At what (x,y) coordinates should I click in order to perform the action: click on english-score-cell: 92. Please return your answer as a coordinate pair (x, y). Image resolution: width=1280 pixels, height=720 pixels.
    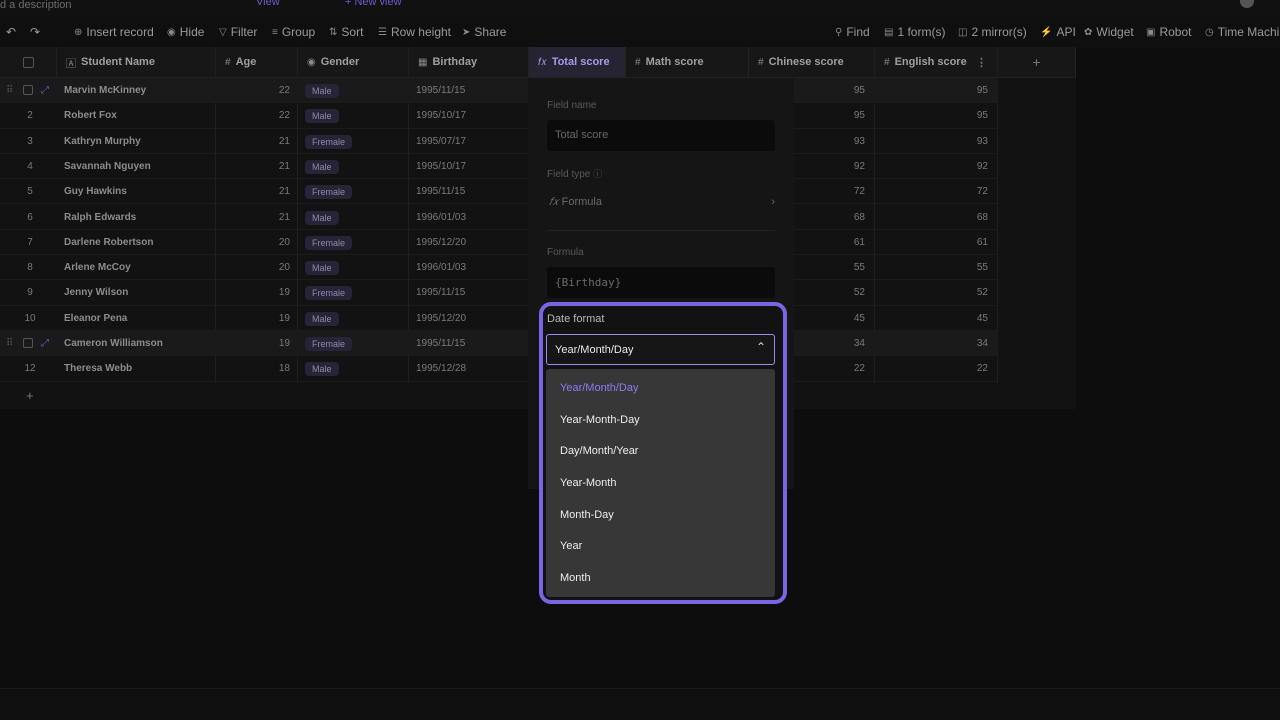
    Looking at the image, I should click on (958, 166).